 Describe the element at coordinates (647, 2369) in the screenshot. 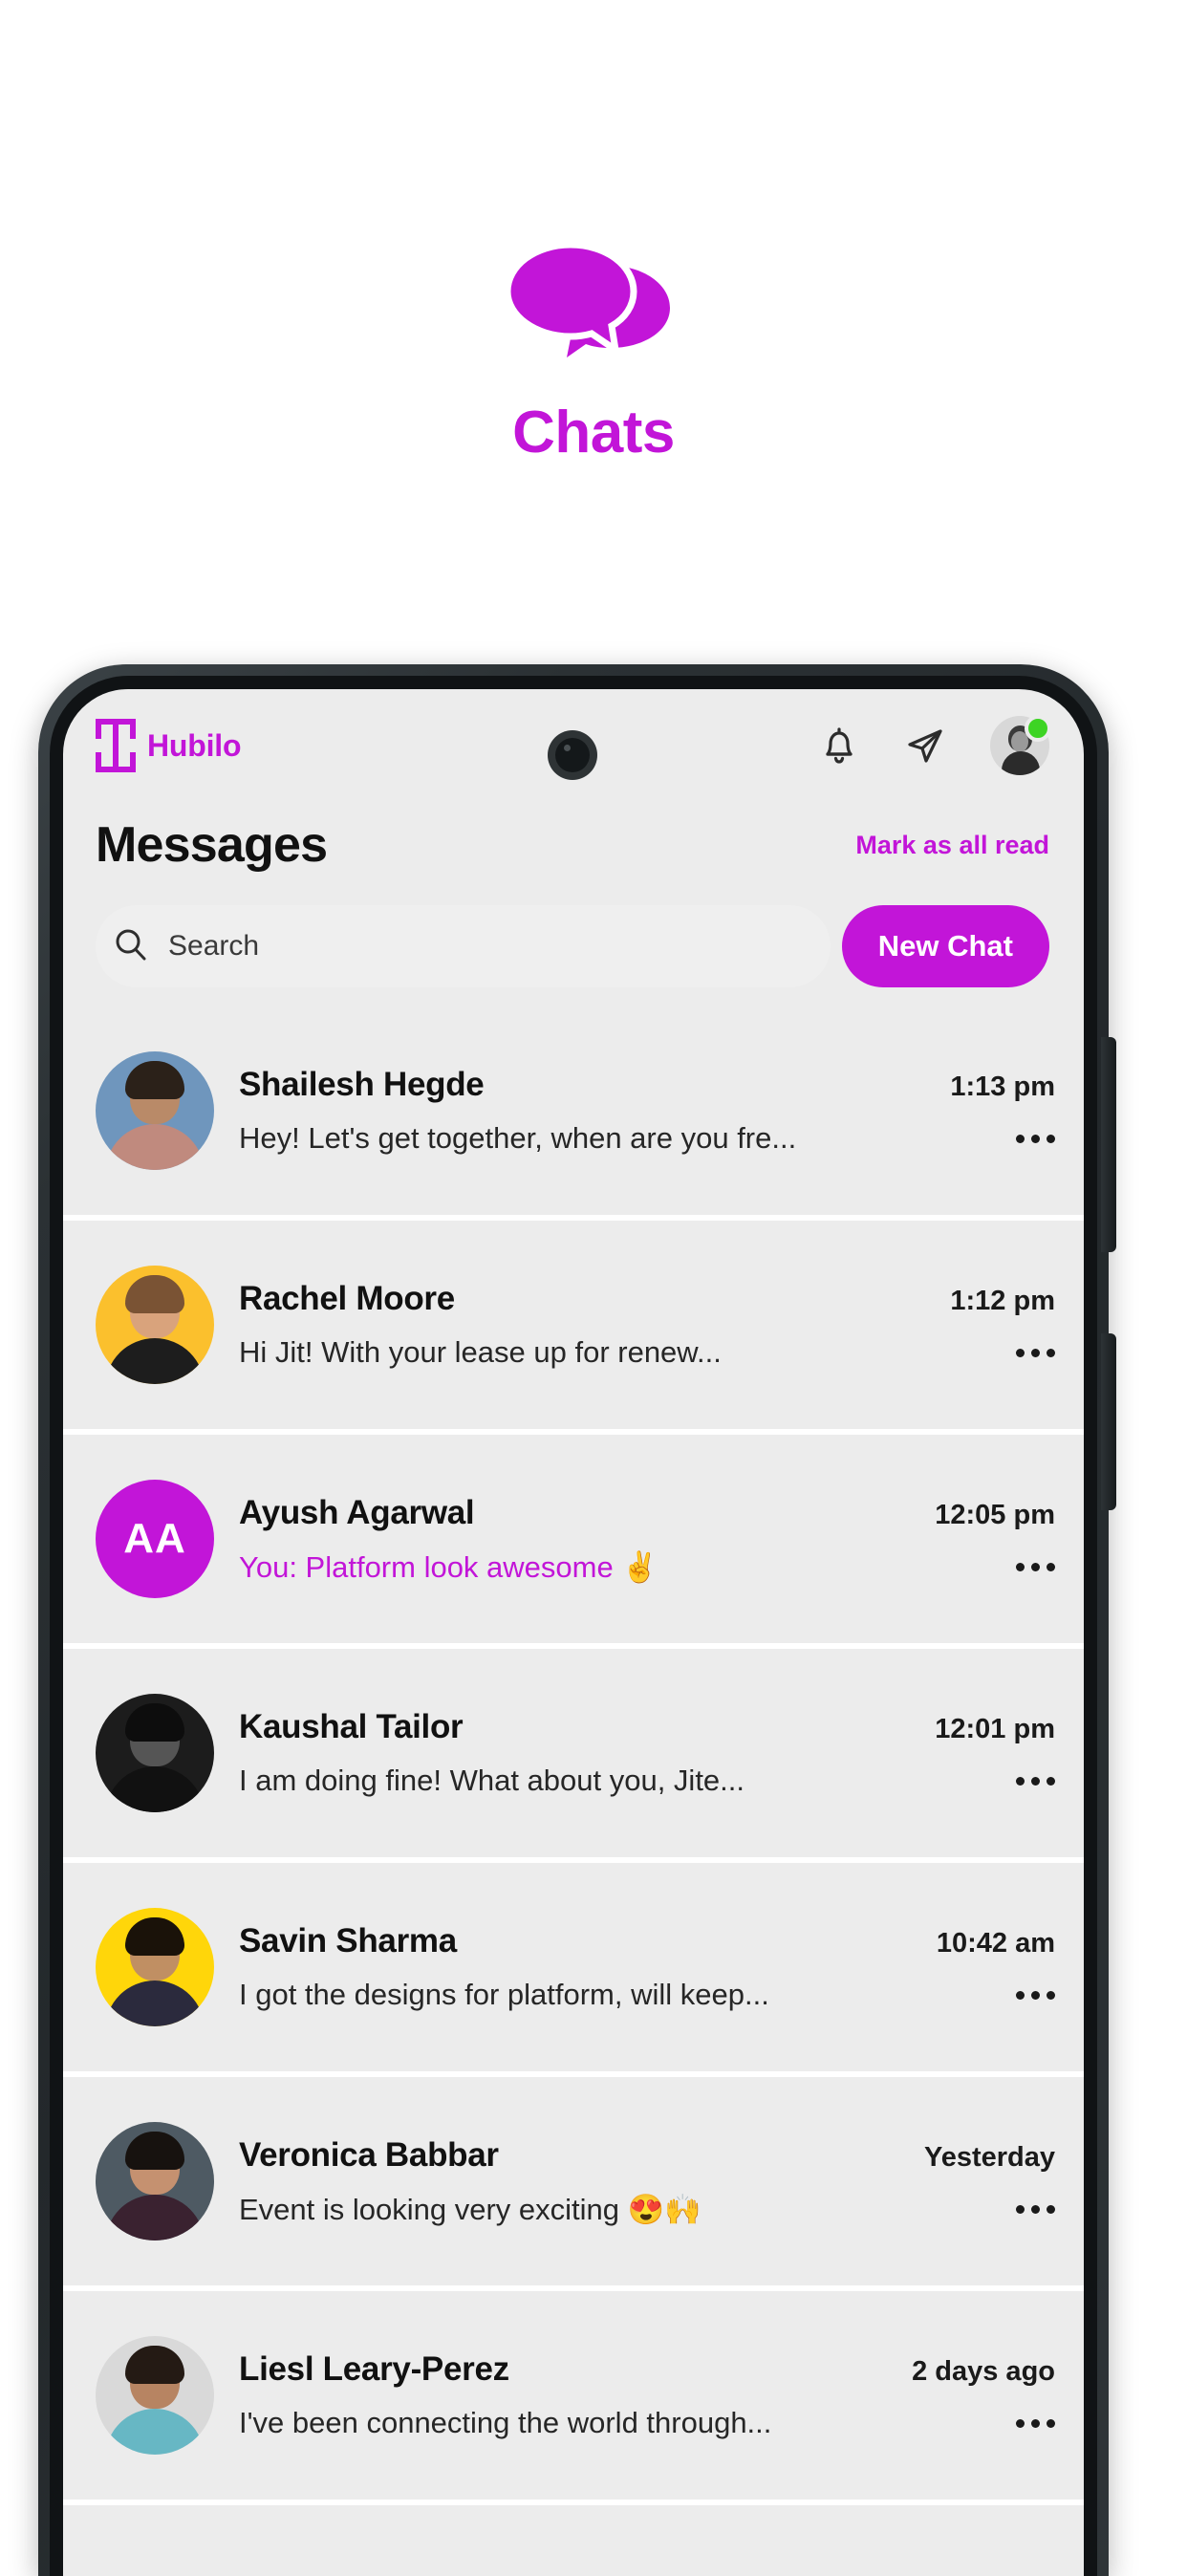

I see `chat-item-top: Liesl Leary-Perez 2 days ago` at that location.